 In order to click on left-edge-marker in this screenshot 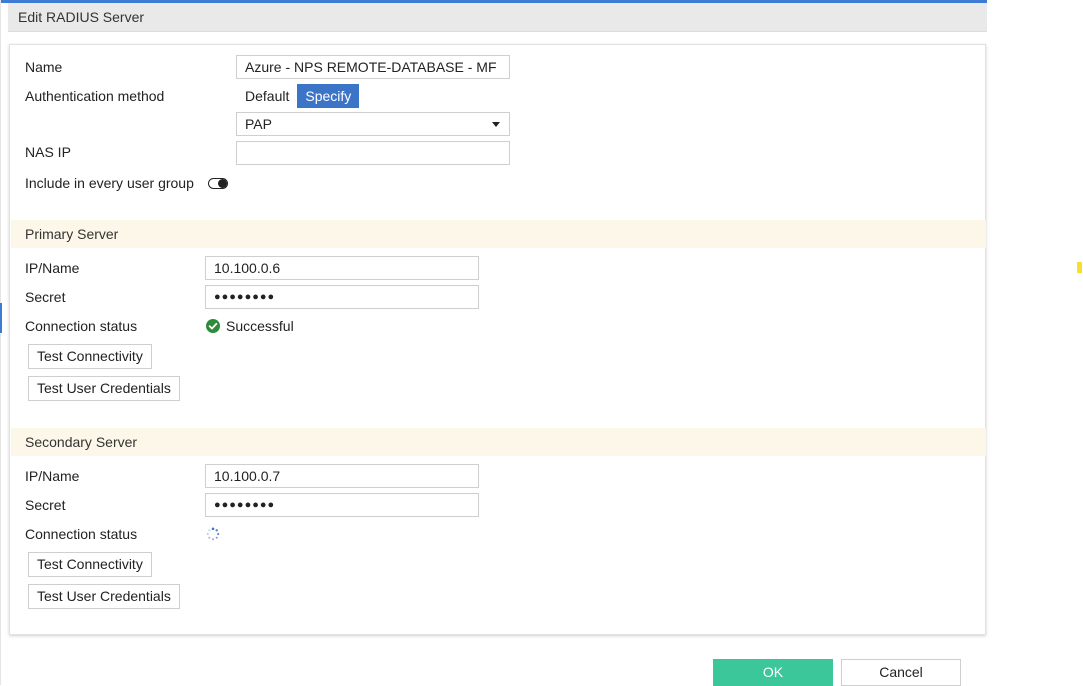, I will do `click(1, 318)`.